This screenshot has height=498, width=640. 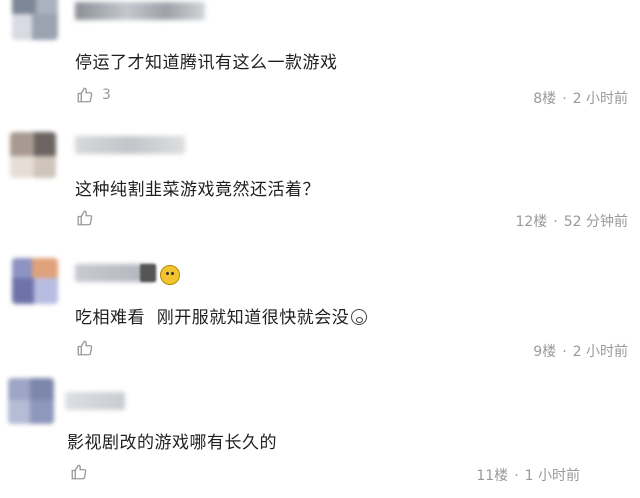 I want to click on comment-meta: 11楼 · 1 小时前, so click(x=528, y=475).